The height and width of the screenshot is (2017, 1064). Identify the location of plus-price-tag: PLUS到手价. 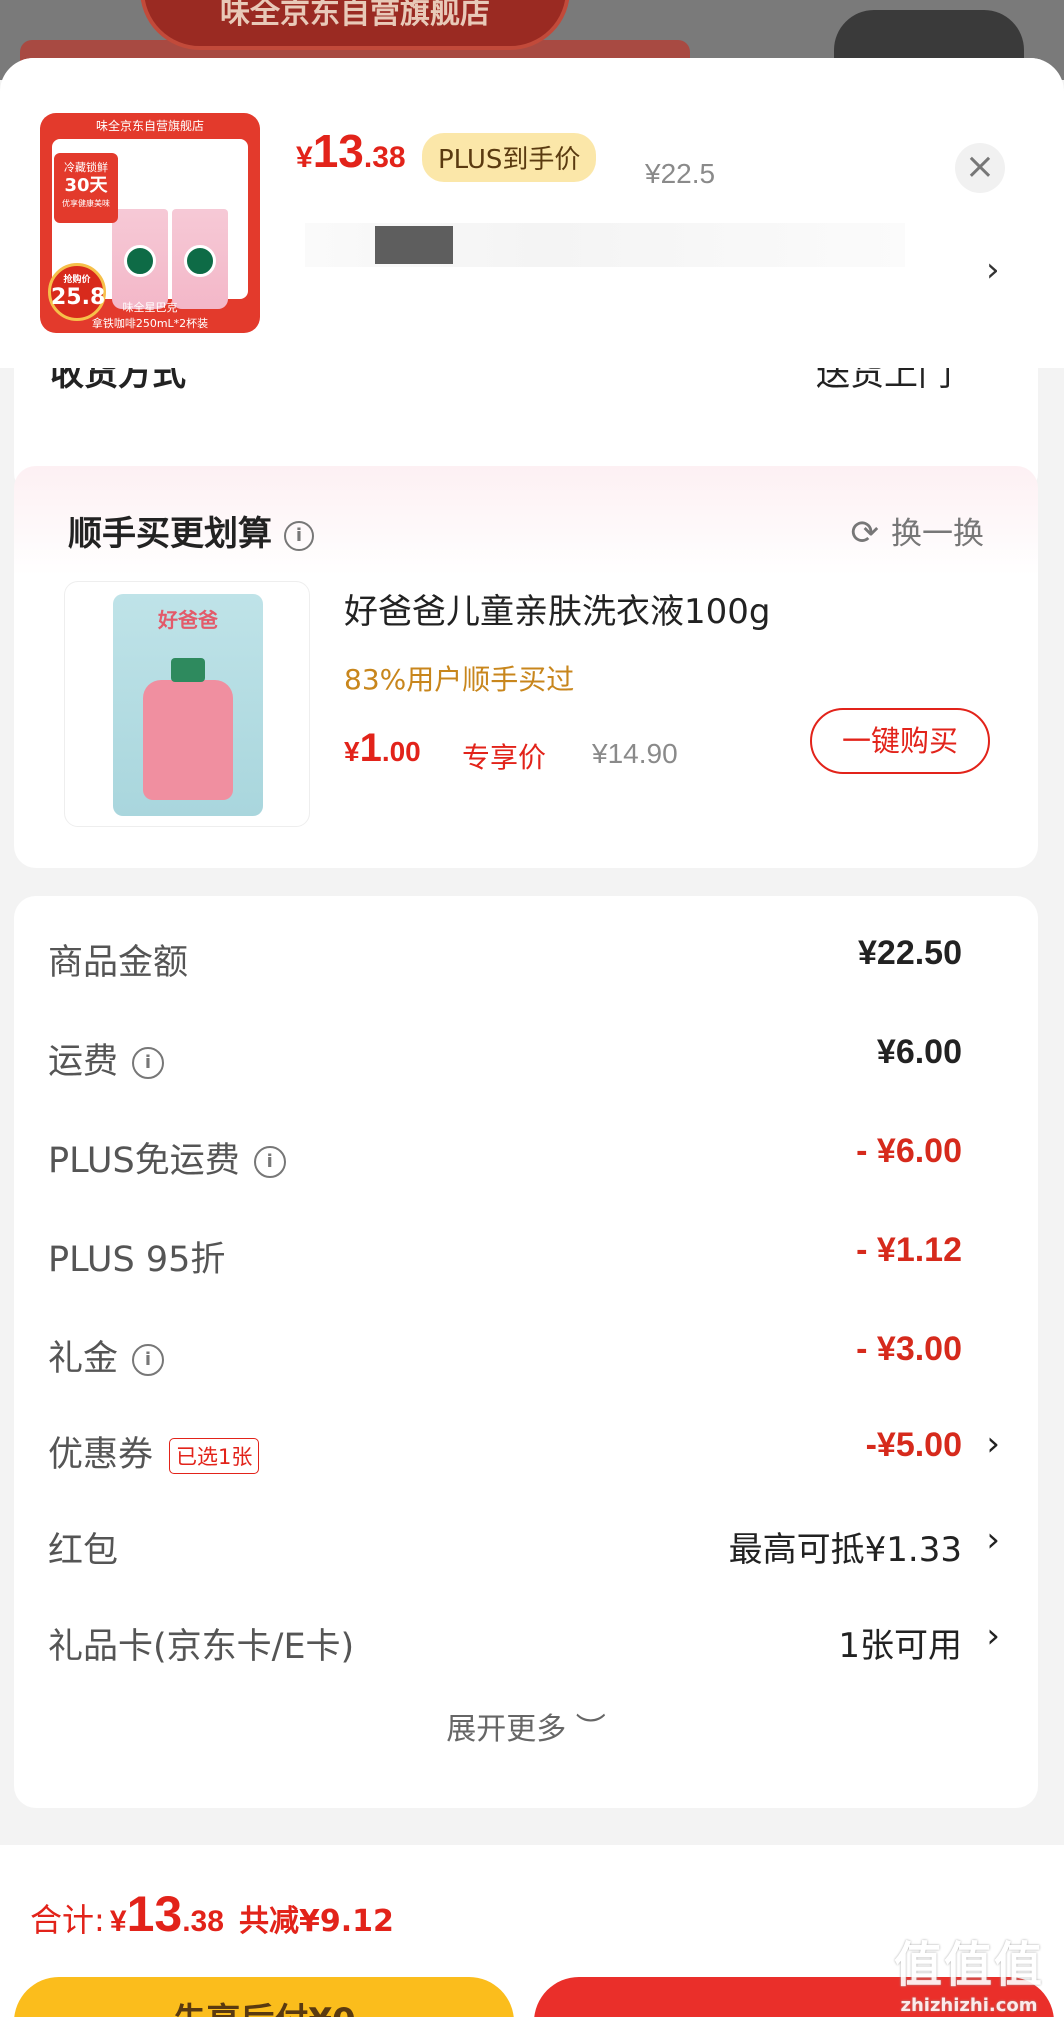
(509, 157).